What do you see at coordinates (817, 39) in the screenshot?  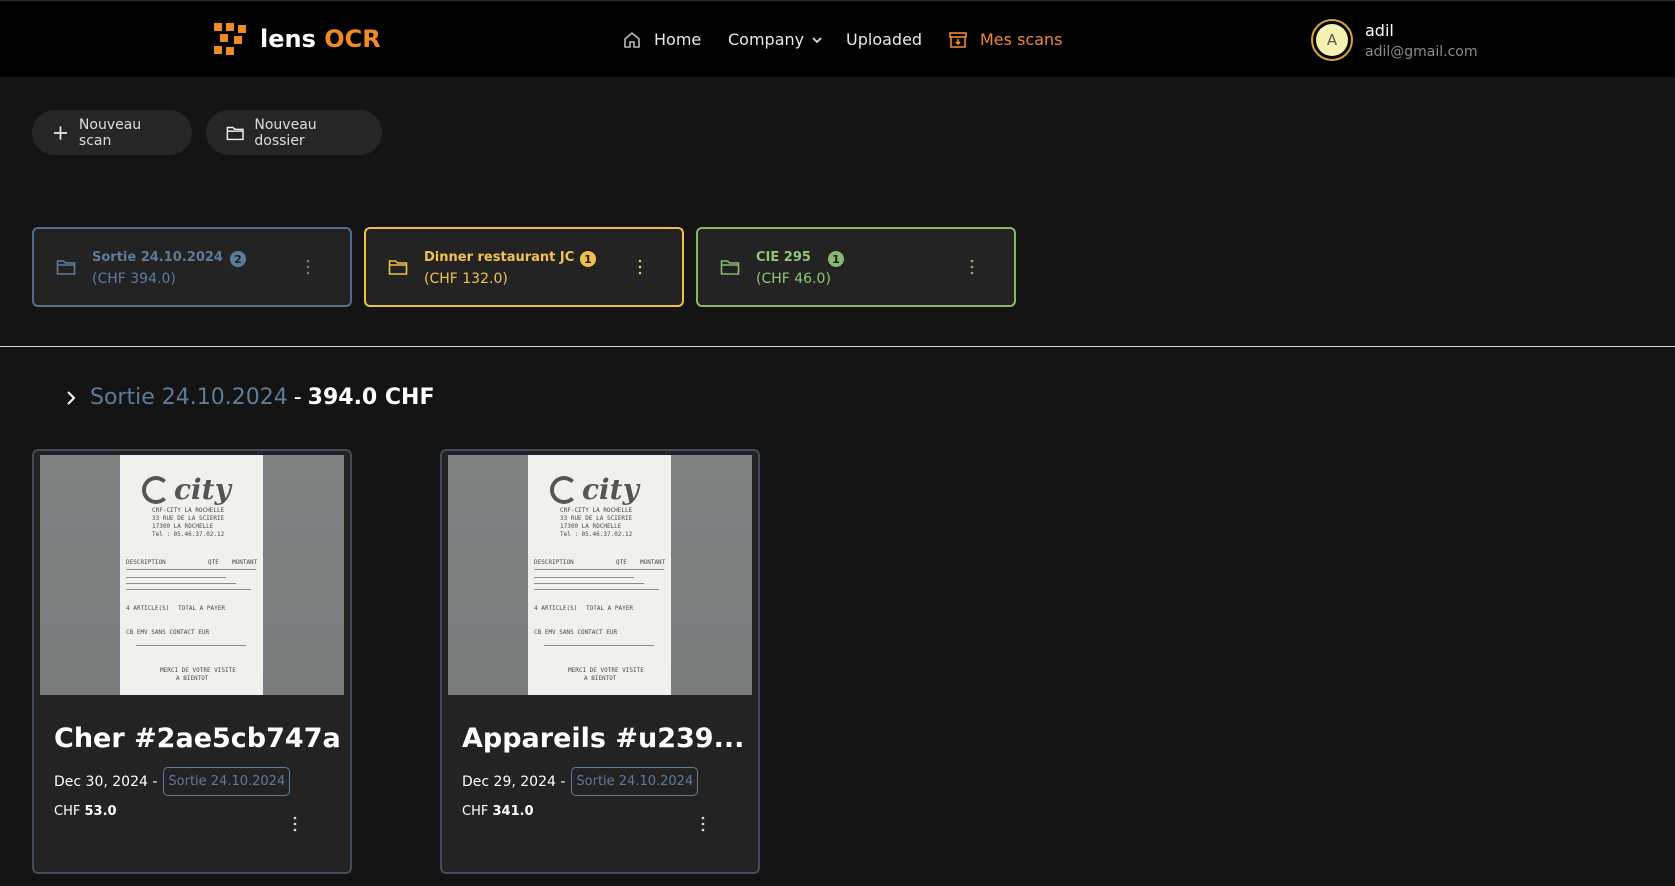 I see `chevron-down-icon` at bounding box center [817, 39].